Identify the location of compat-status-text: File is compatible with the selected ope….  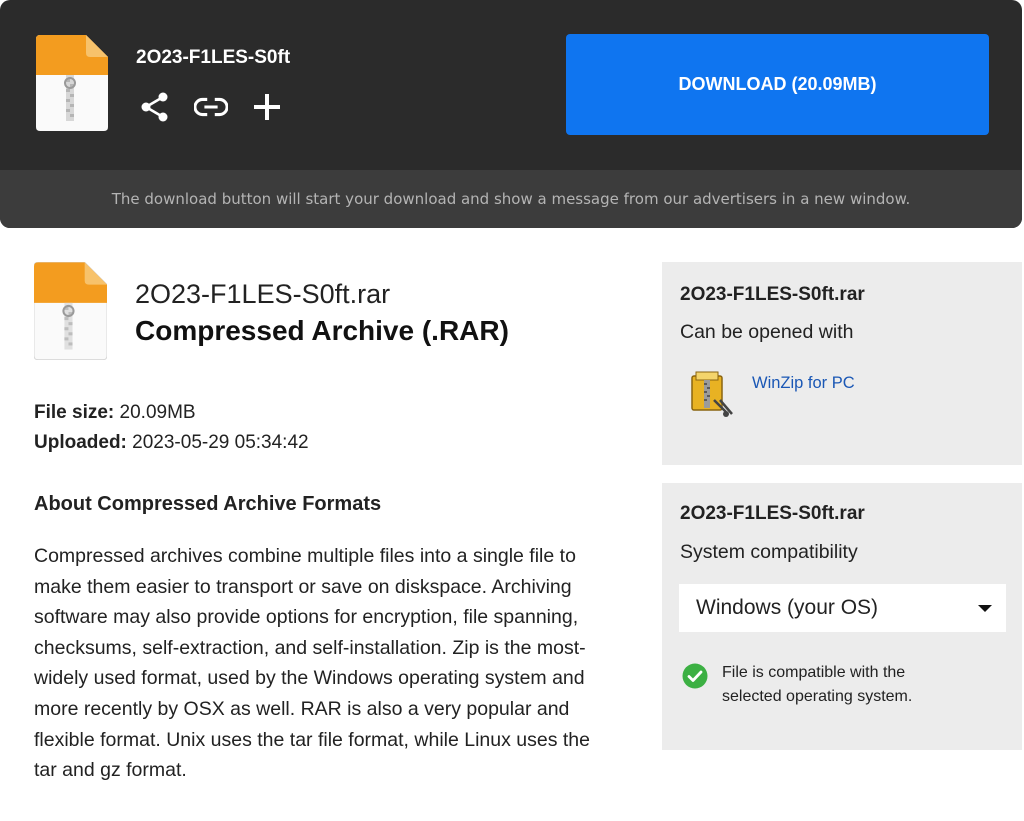
(817, 684).